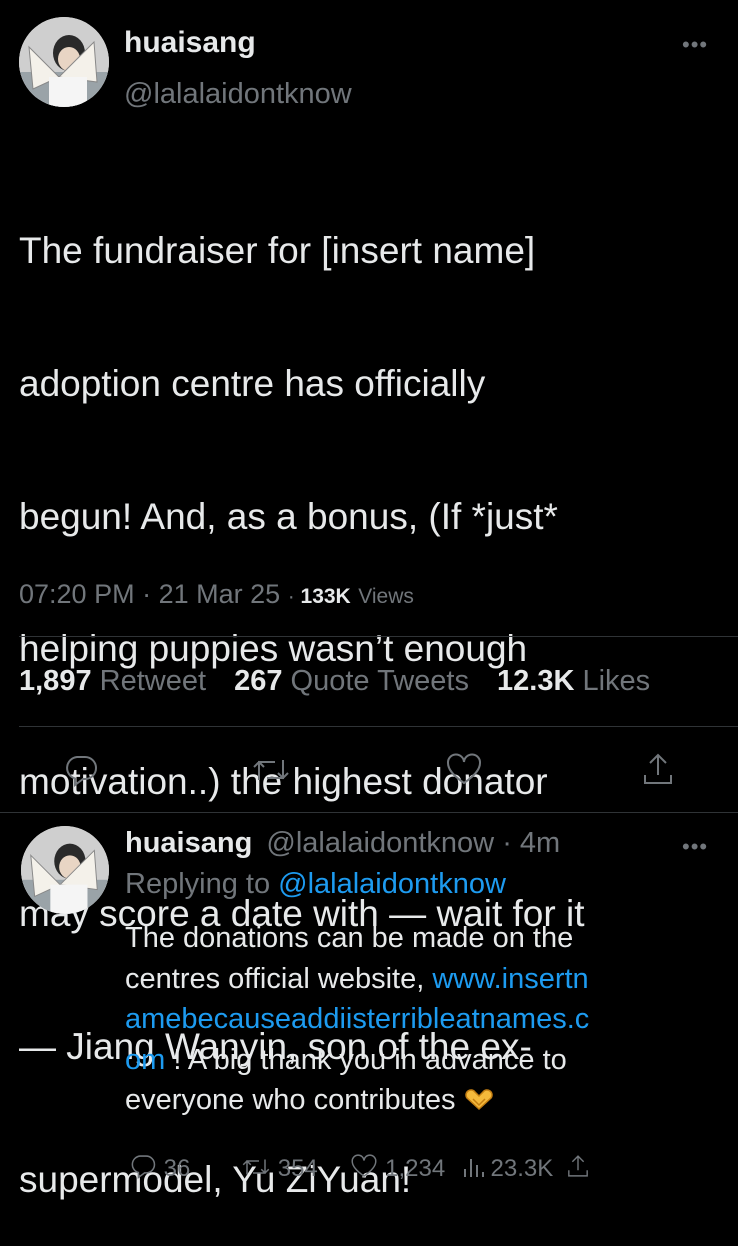 The height and width of the screenshot is (1246, 738). Describe the element at coordinates (65, 870) in the screenshot. I see `reply-avatar` at that location.